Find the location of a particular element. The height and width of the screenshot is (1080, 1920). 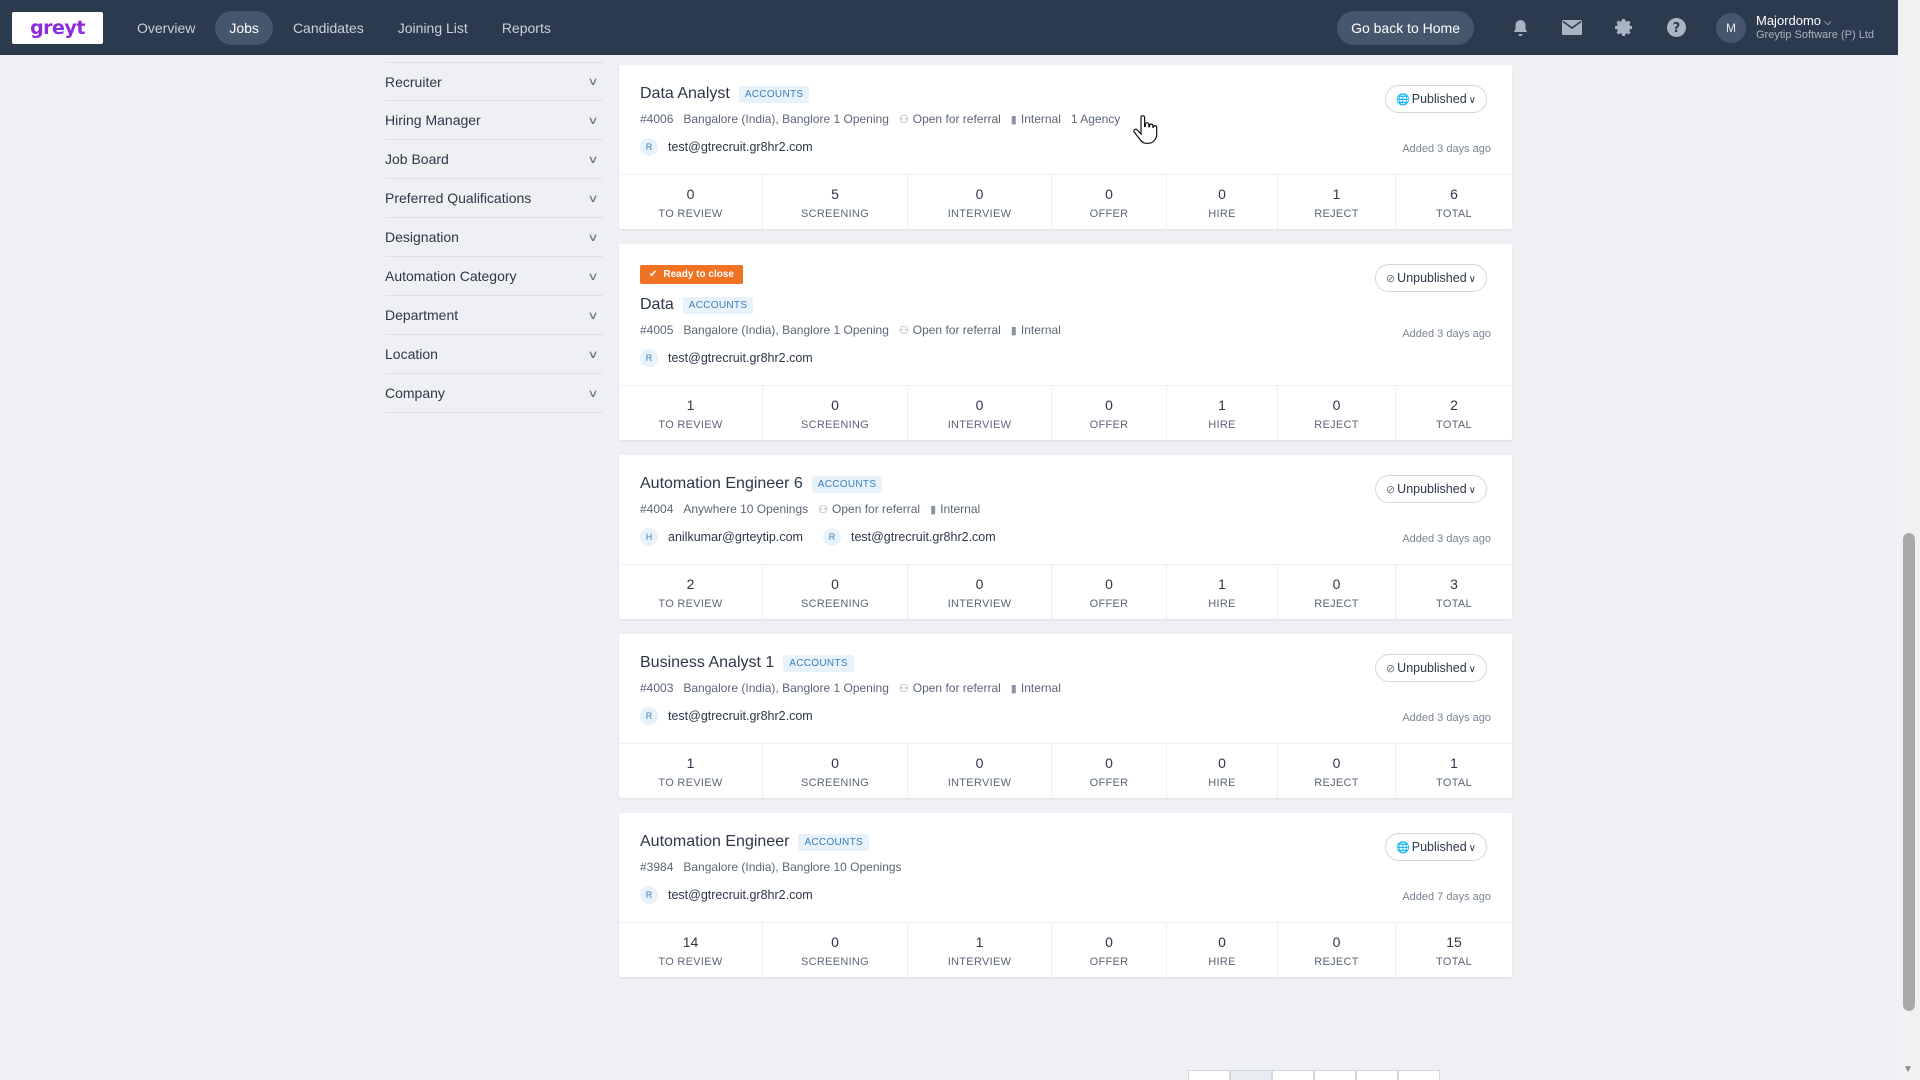

filter-label: Hiring Manager is located at coordinates (433, 120).